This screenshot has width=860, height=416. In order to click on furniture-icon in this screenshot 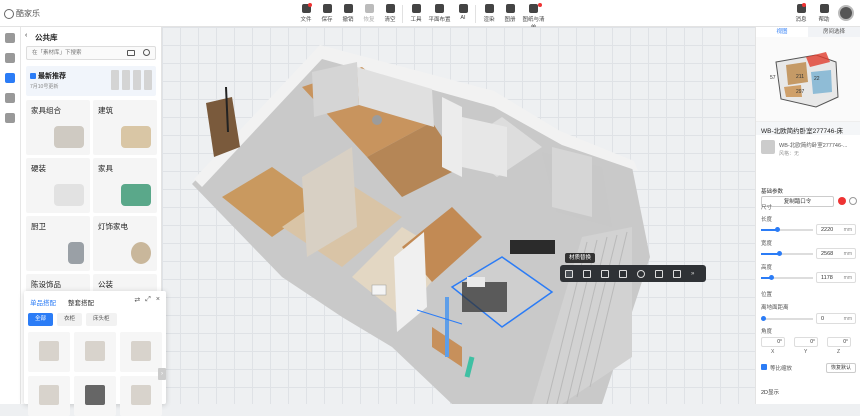, I will do `click(10, 118)`.